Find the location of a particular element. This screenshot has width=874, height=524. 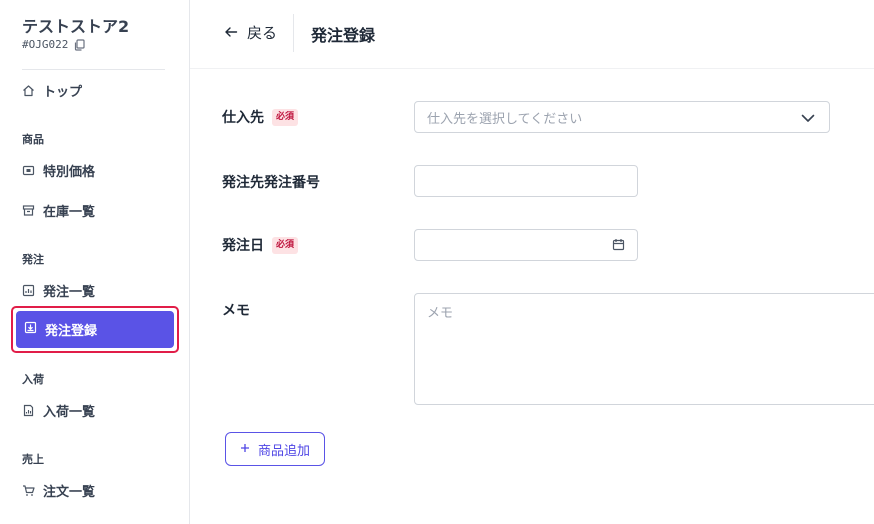

store-code-text: #OJG022 is located at coordinates (45, 44).